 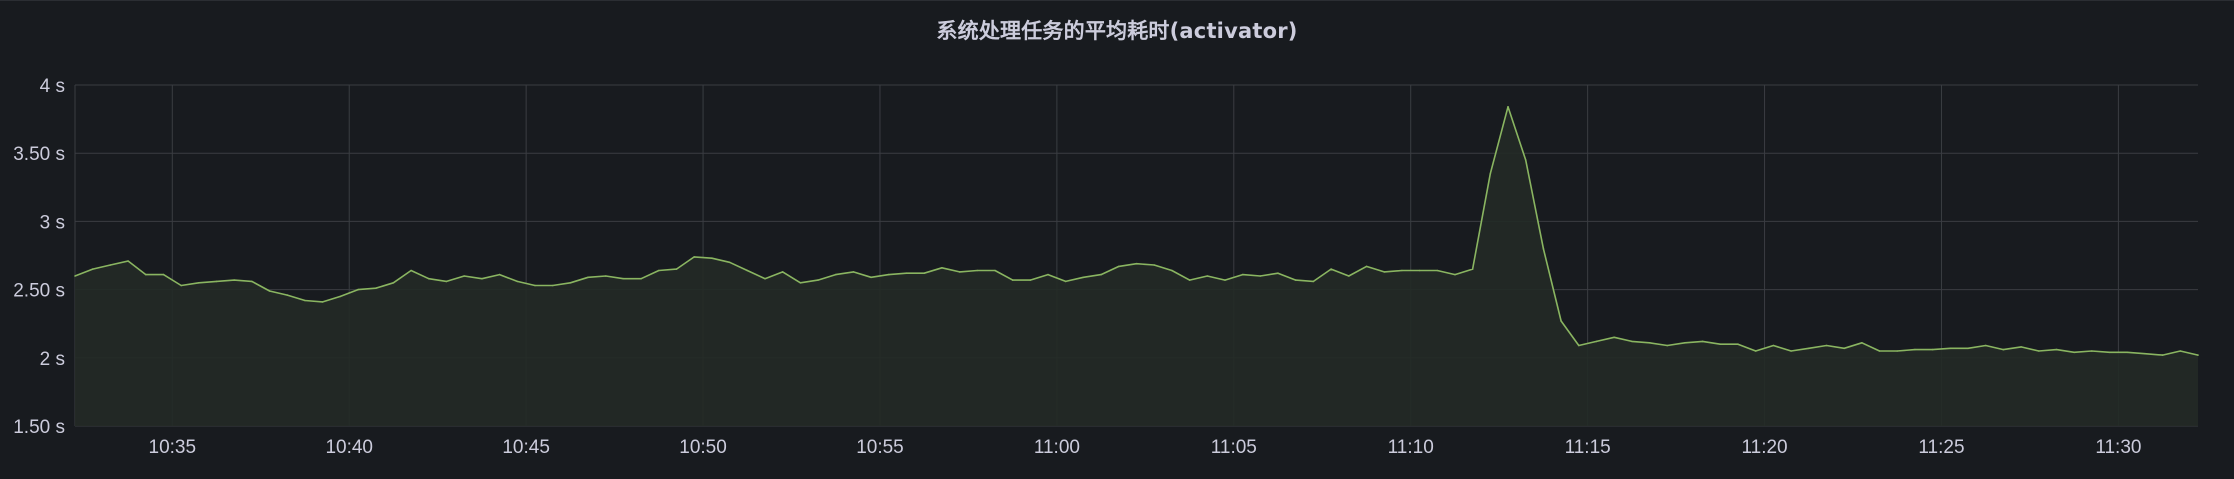 I want to click on x-tick-label: 10:55, so click(x=880, y=447).